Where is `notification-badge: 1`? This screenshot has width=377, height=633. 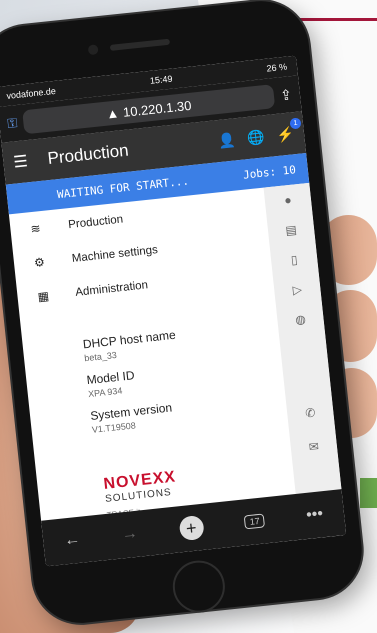
notification-badge: 1 is located at coordinates (295, 123).